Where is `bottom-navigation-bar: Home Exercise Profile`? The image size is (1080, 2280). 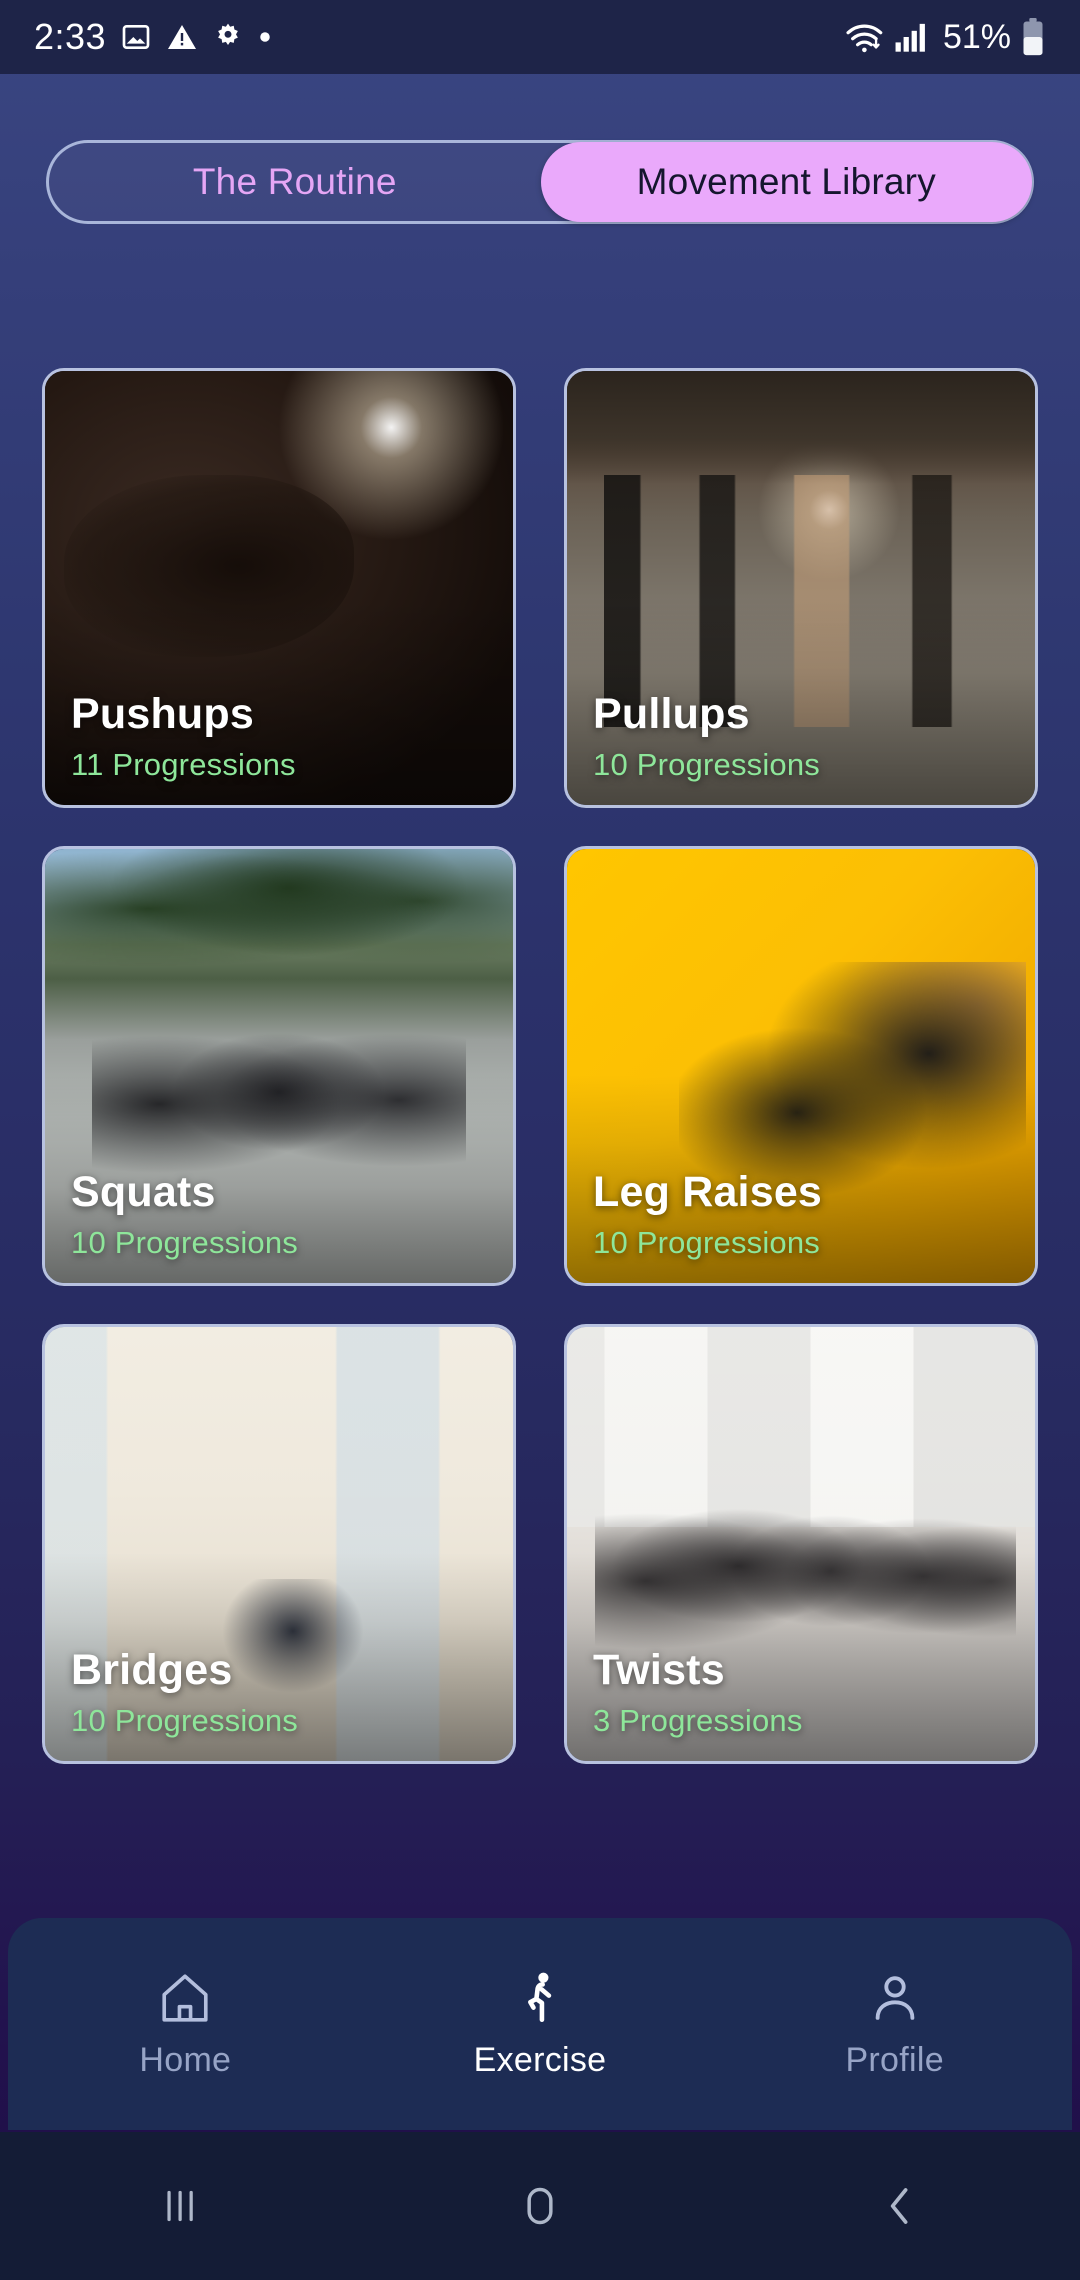 bottom-navigation-bar: Home Exercise Profile is located at coordinates (540, 2024).